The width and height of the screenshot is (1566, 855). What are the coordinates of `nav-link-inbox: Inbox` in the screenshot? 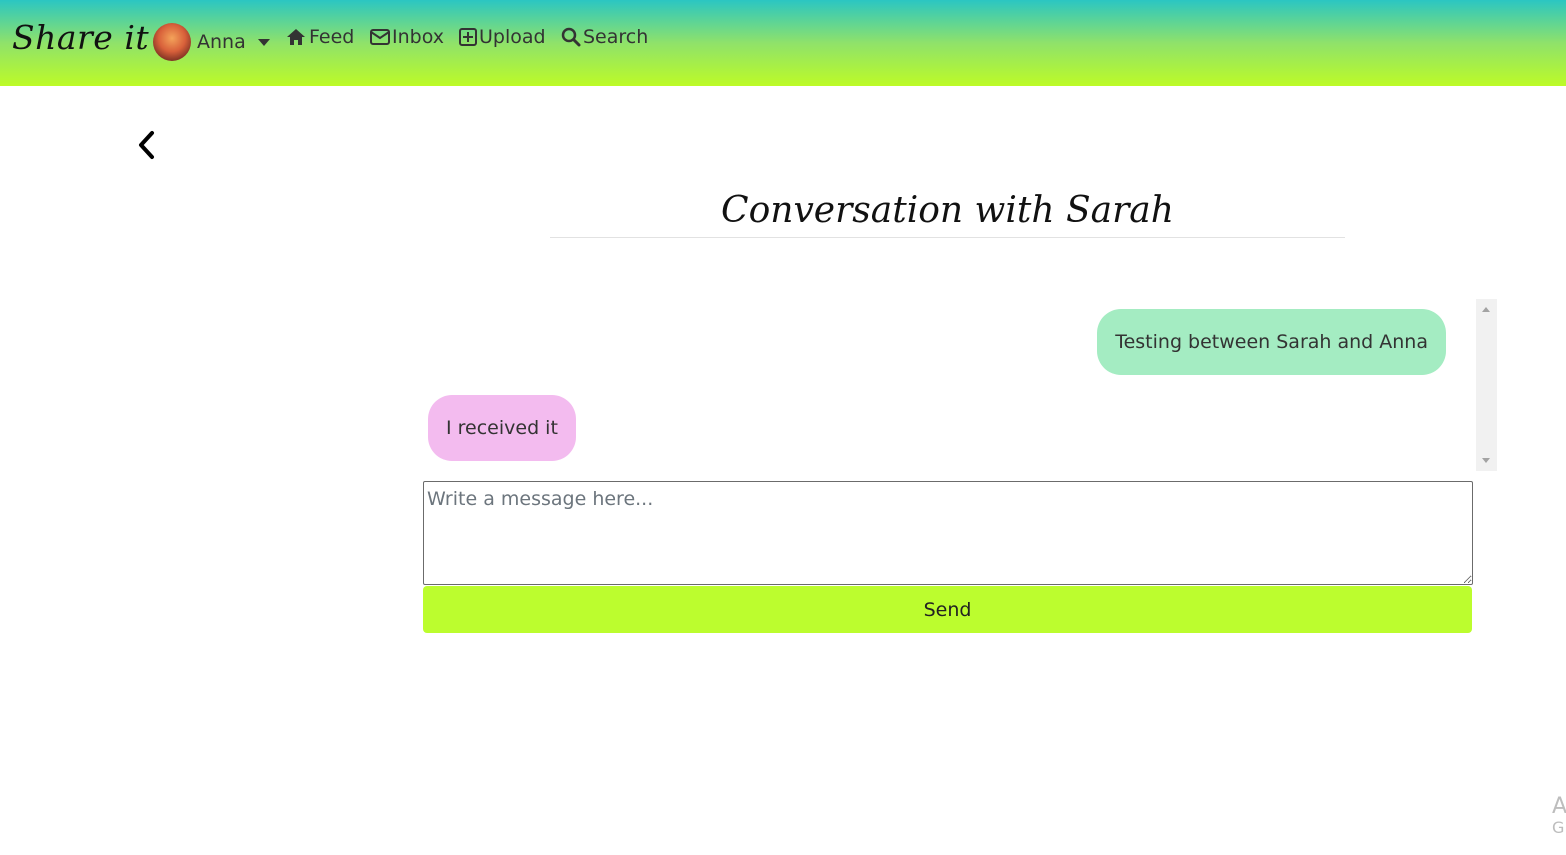 It's located at (407, 37).